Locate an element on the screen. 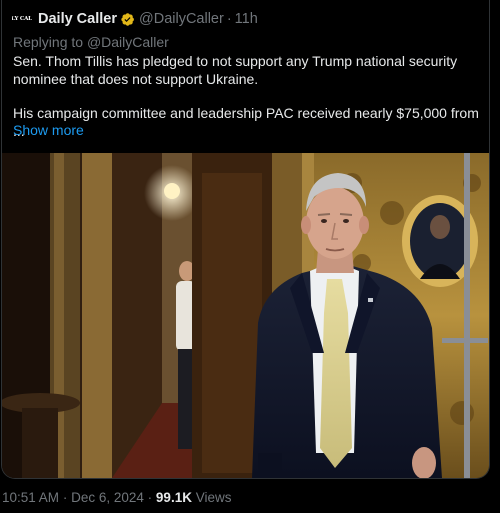 Image resolution: width=500 pixels, height=513 pixels. views-count: 99.1K is located at coordinates (173, 497).